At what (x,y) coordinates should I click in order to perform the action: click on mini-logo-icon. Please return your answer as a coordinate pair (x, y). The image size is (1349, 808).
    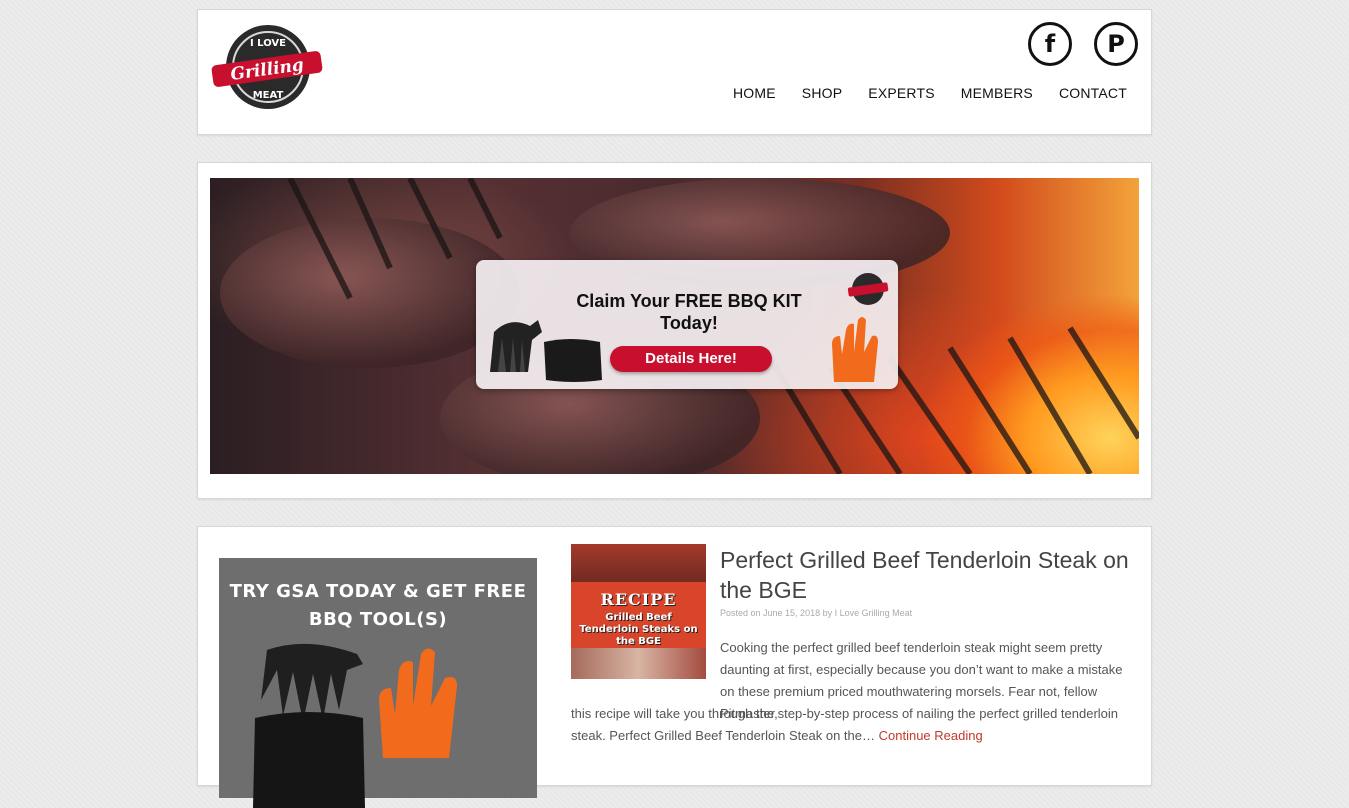
    Looking at the image, I should click on (868, 289).